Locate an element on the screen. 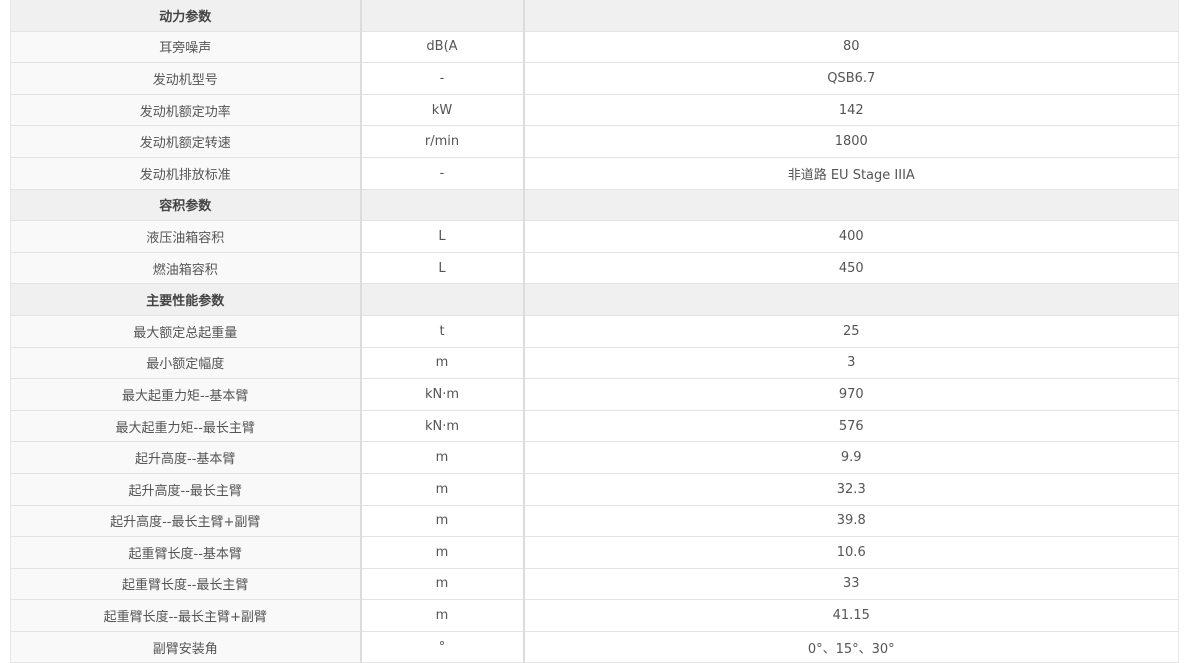  table-row: 发动机额定功率 kW 142 is located at coordinates (594, 110).